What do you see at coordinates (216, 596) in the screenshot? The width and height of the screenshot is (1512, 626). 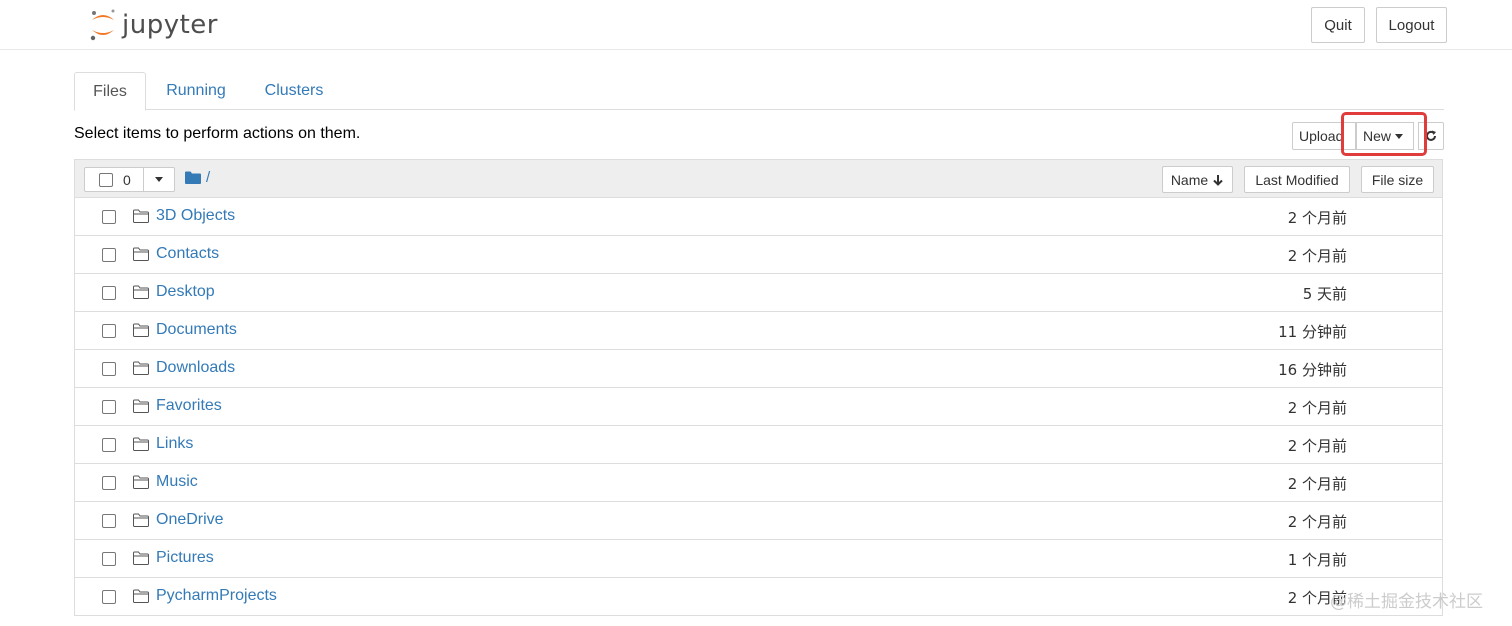 I see `file-name-link: PycharmProjects` at bounding box center [216, 596].